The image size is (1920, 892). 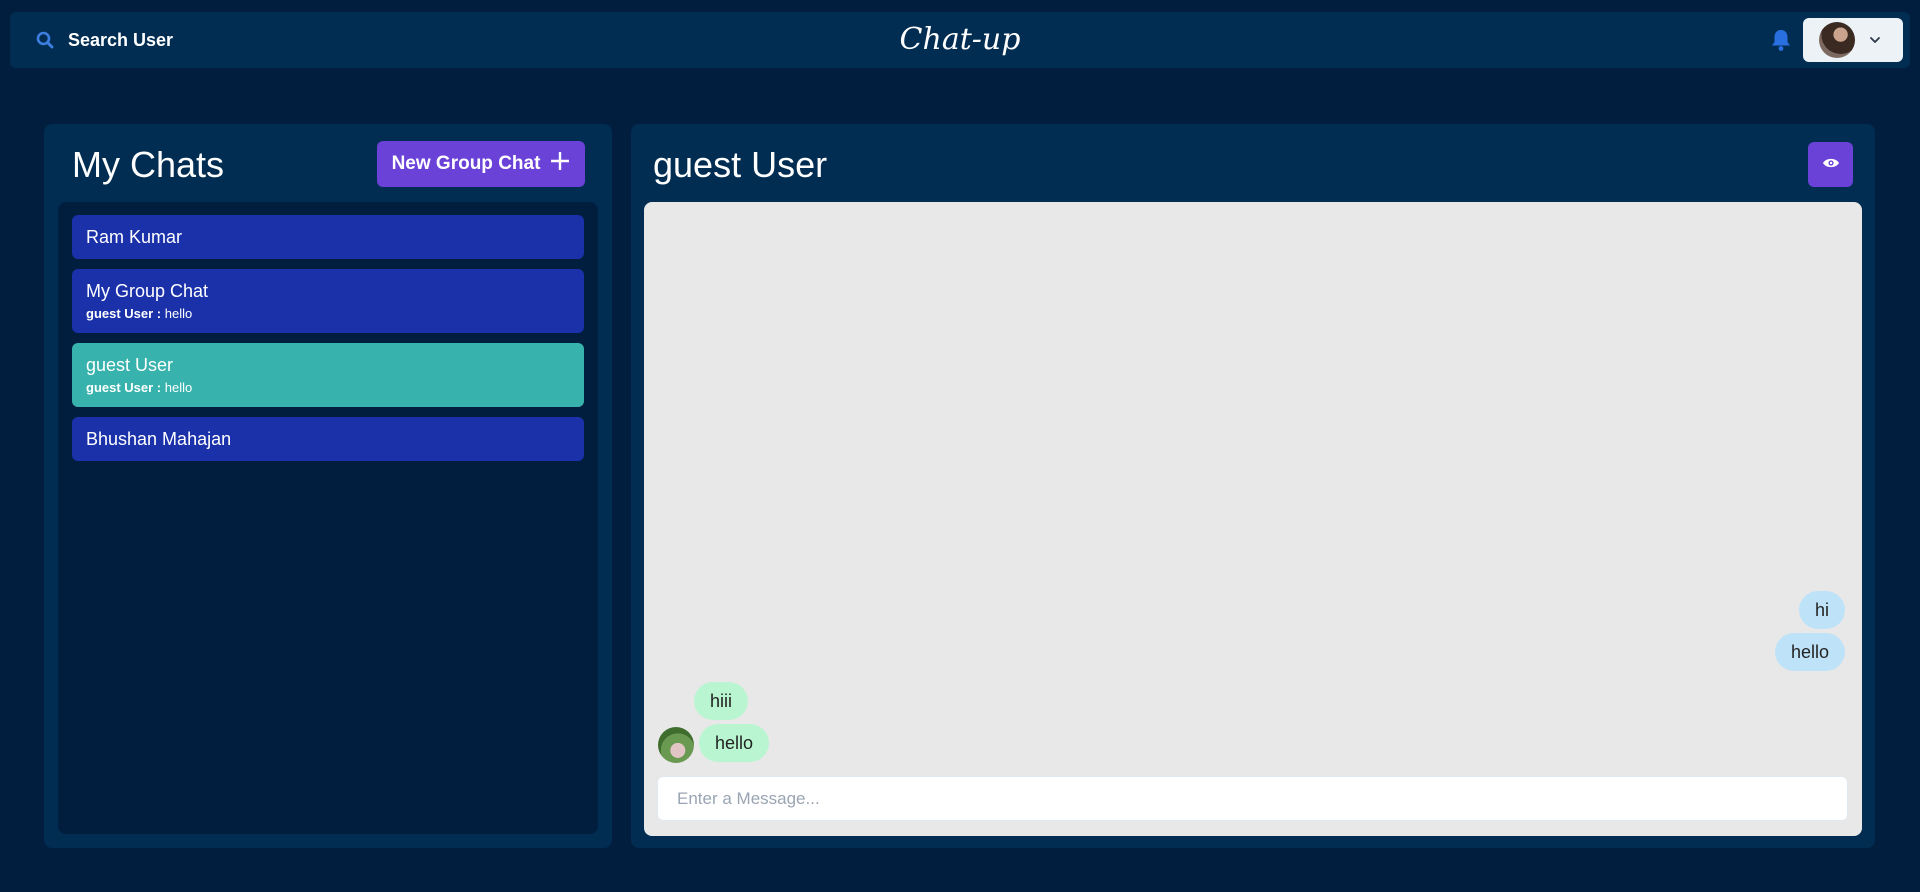 What do you see at coordinates (328, 301) in the screenshot?
I see `chat-item-my-group-chat: My Group Chat guest User : hello` at bounding box center [328, 301].